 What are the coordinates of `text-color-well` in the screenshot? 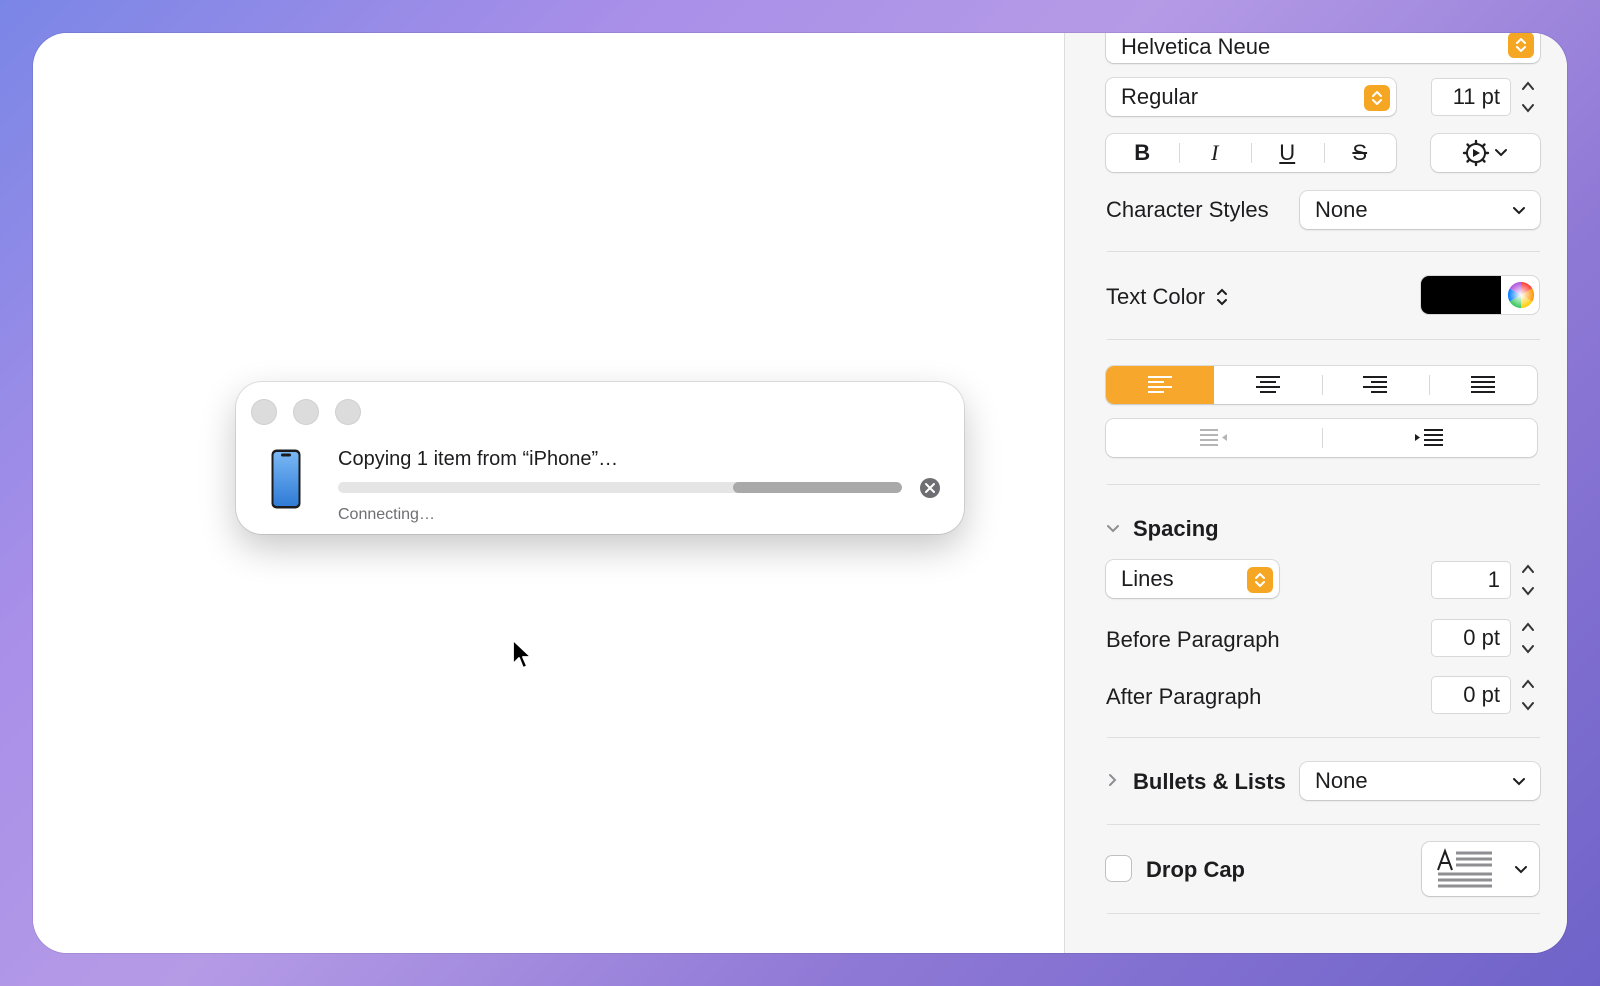 It's located at (1480, 295).